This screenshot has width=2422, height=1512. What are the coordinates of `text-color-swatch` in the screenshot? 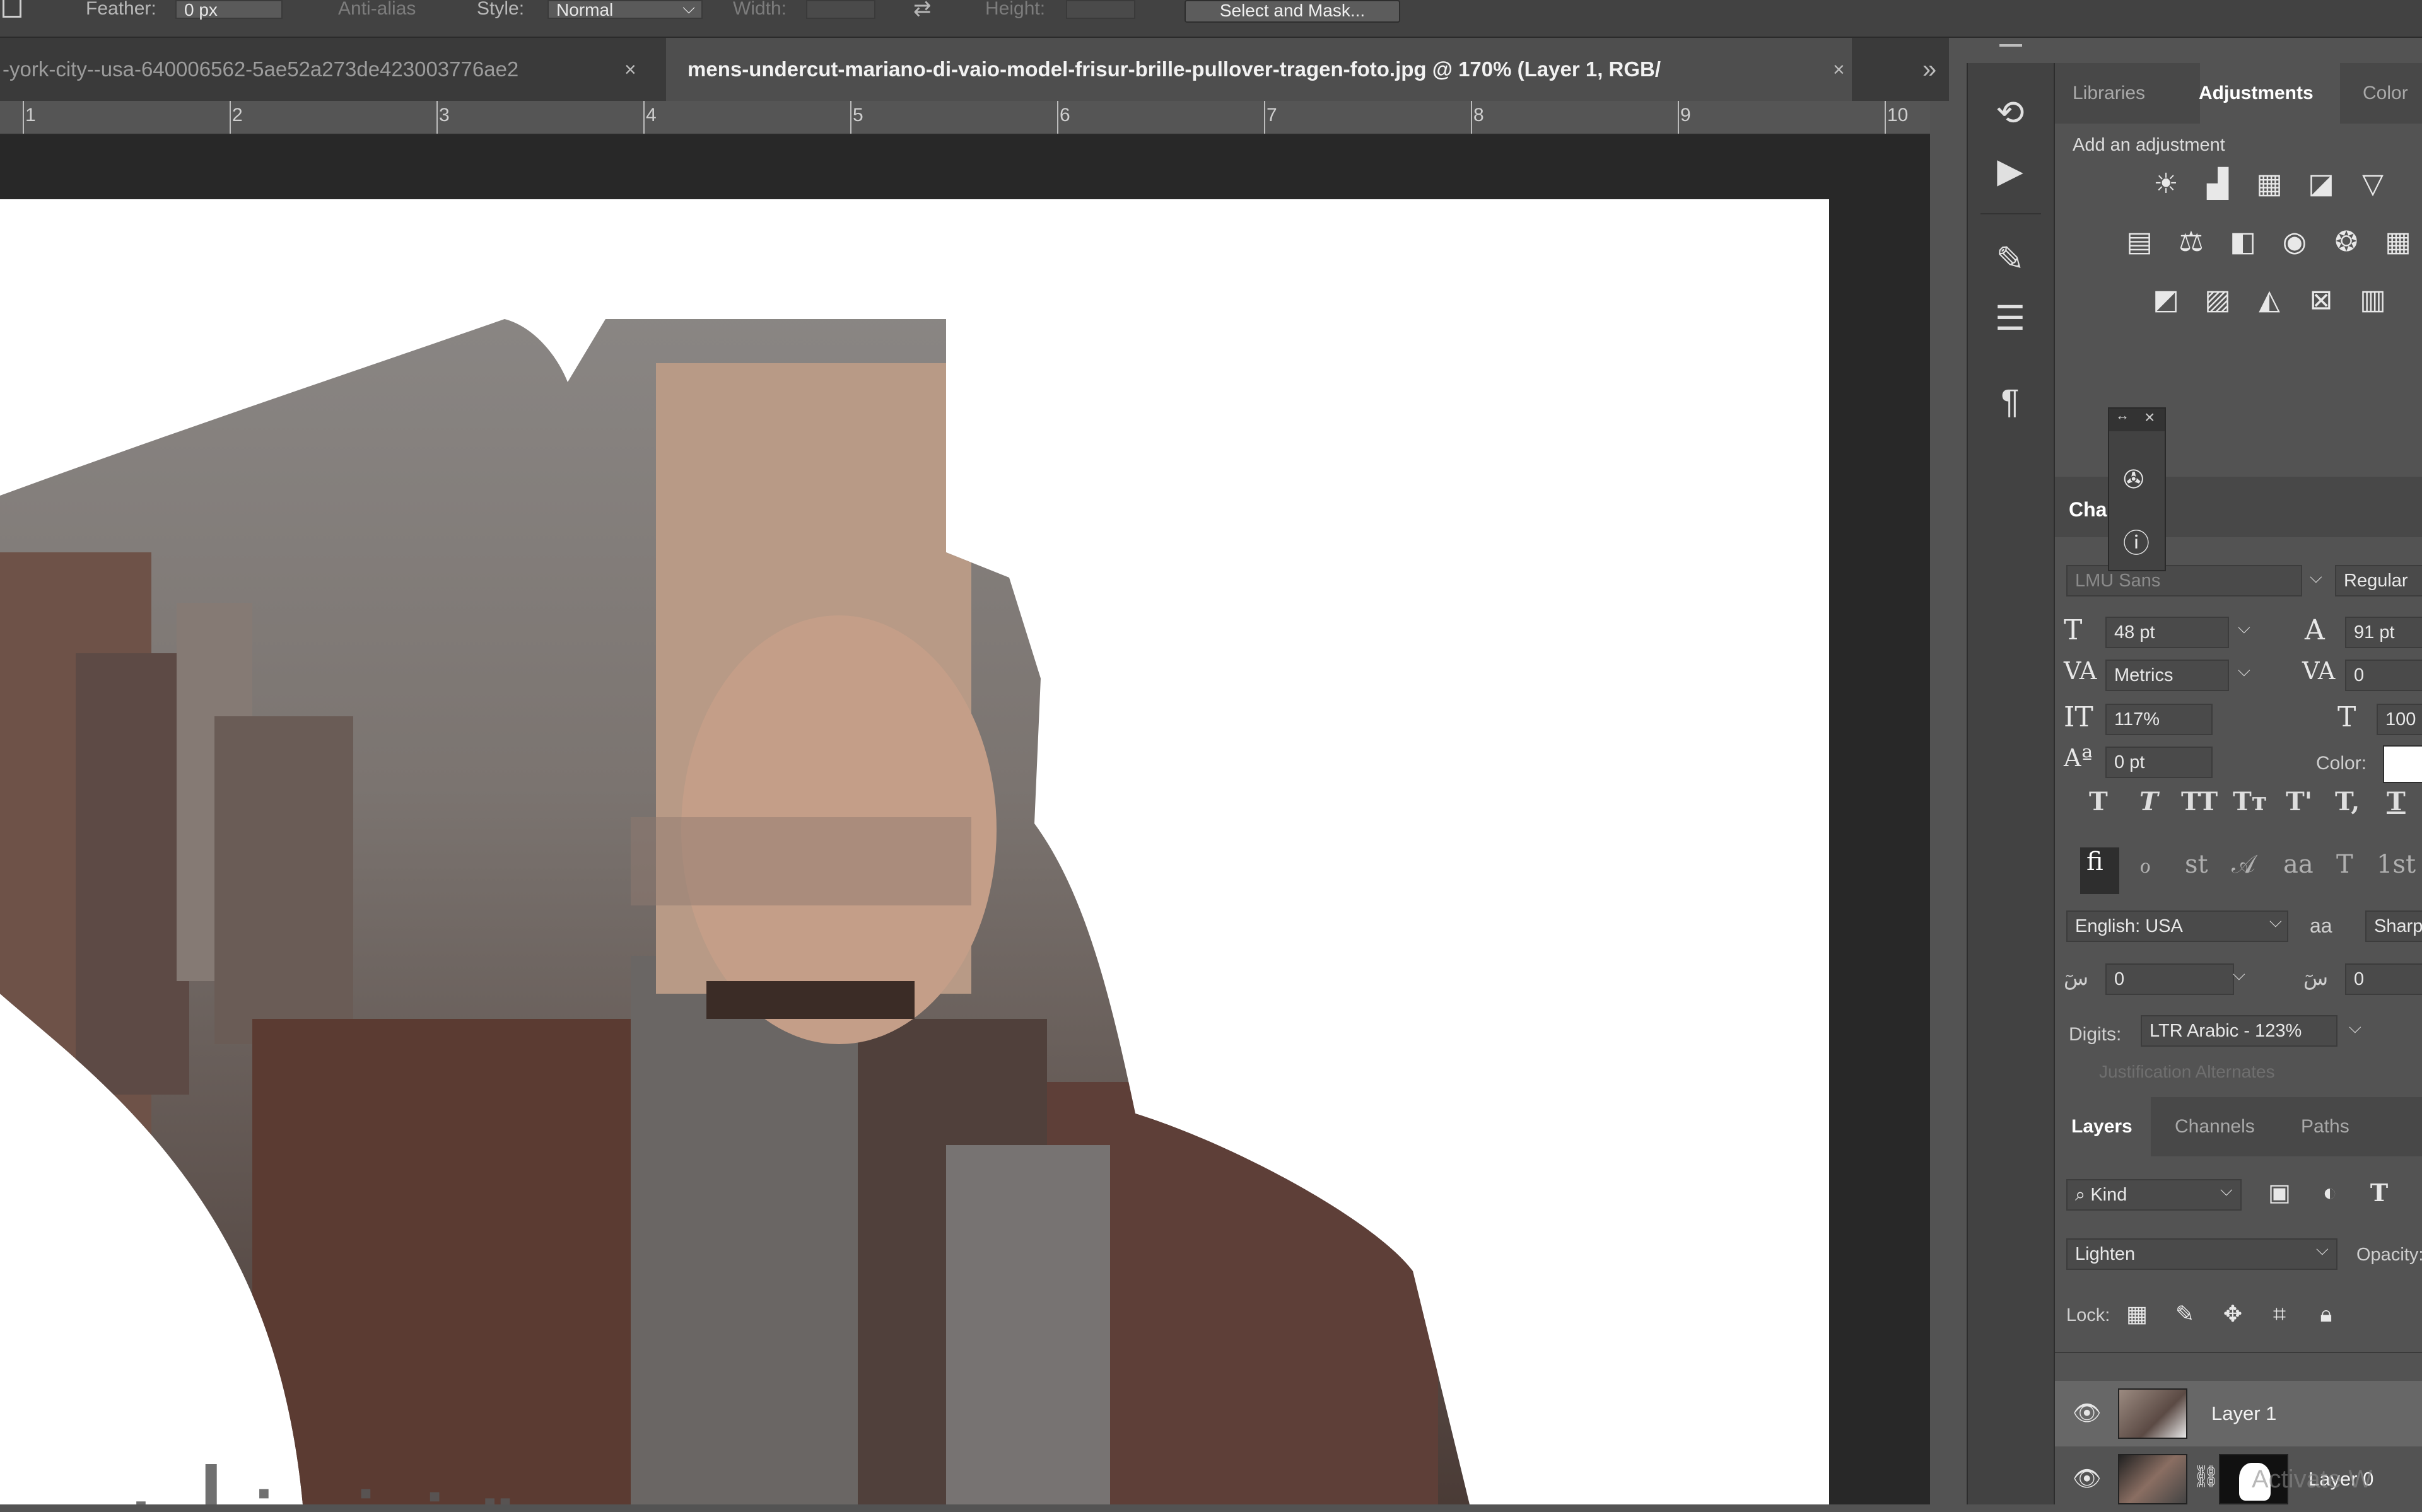 It's located at (2402, 764).